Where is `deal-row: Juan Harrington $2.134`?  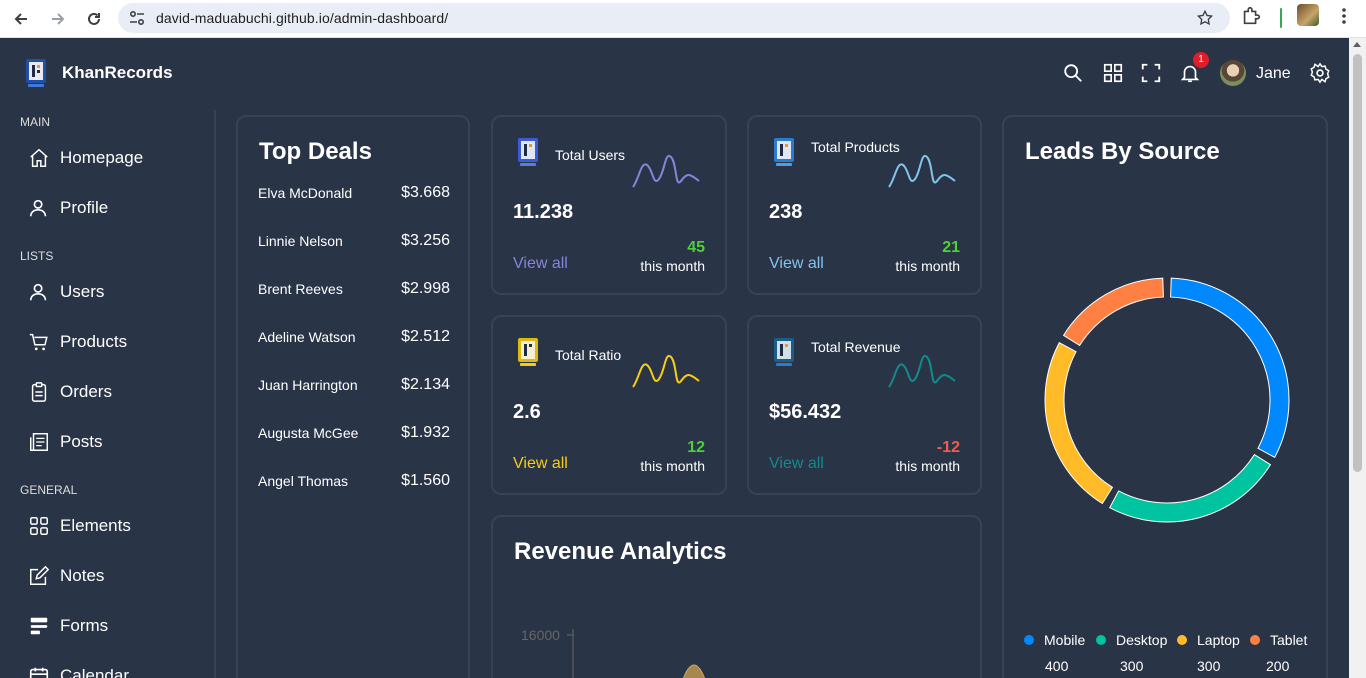
deal-row: Juan Harrington $2.134 is located at coordinates (354, 385).